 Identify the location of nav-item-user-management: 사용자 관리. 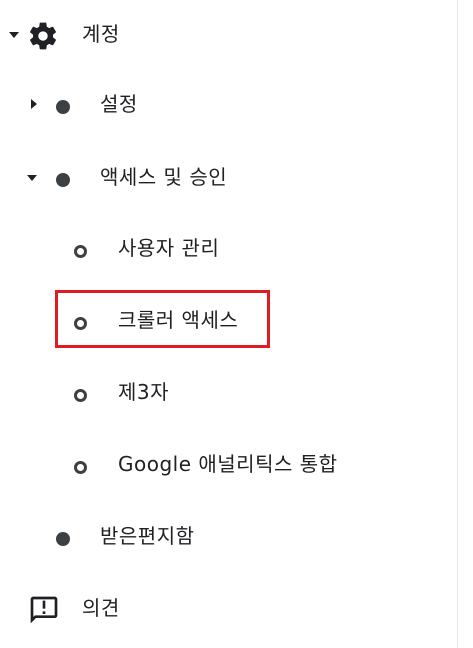
(228, 248).